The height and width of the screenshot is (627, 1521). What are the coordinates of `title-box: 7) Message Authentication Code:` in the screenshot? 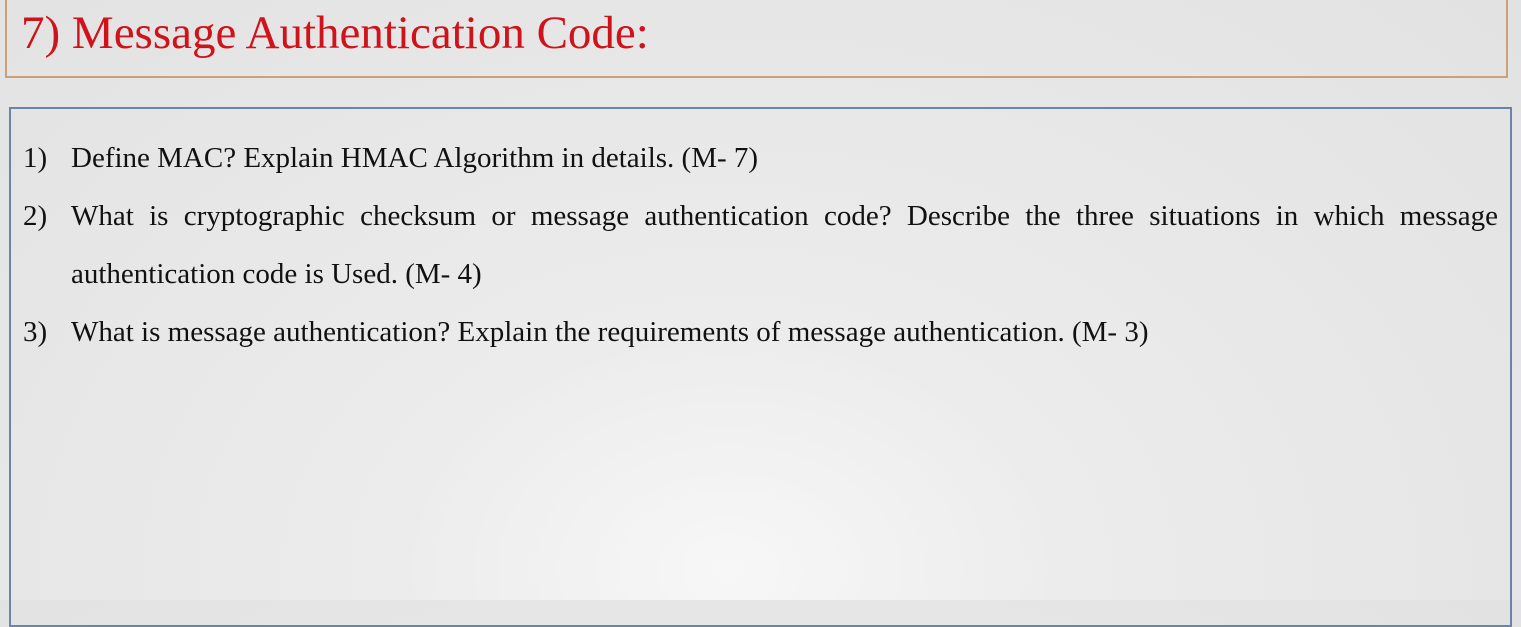 It's located at (756, 39).